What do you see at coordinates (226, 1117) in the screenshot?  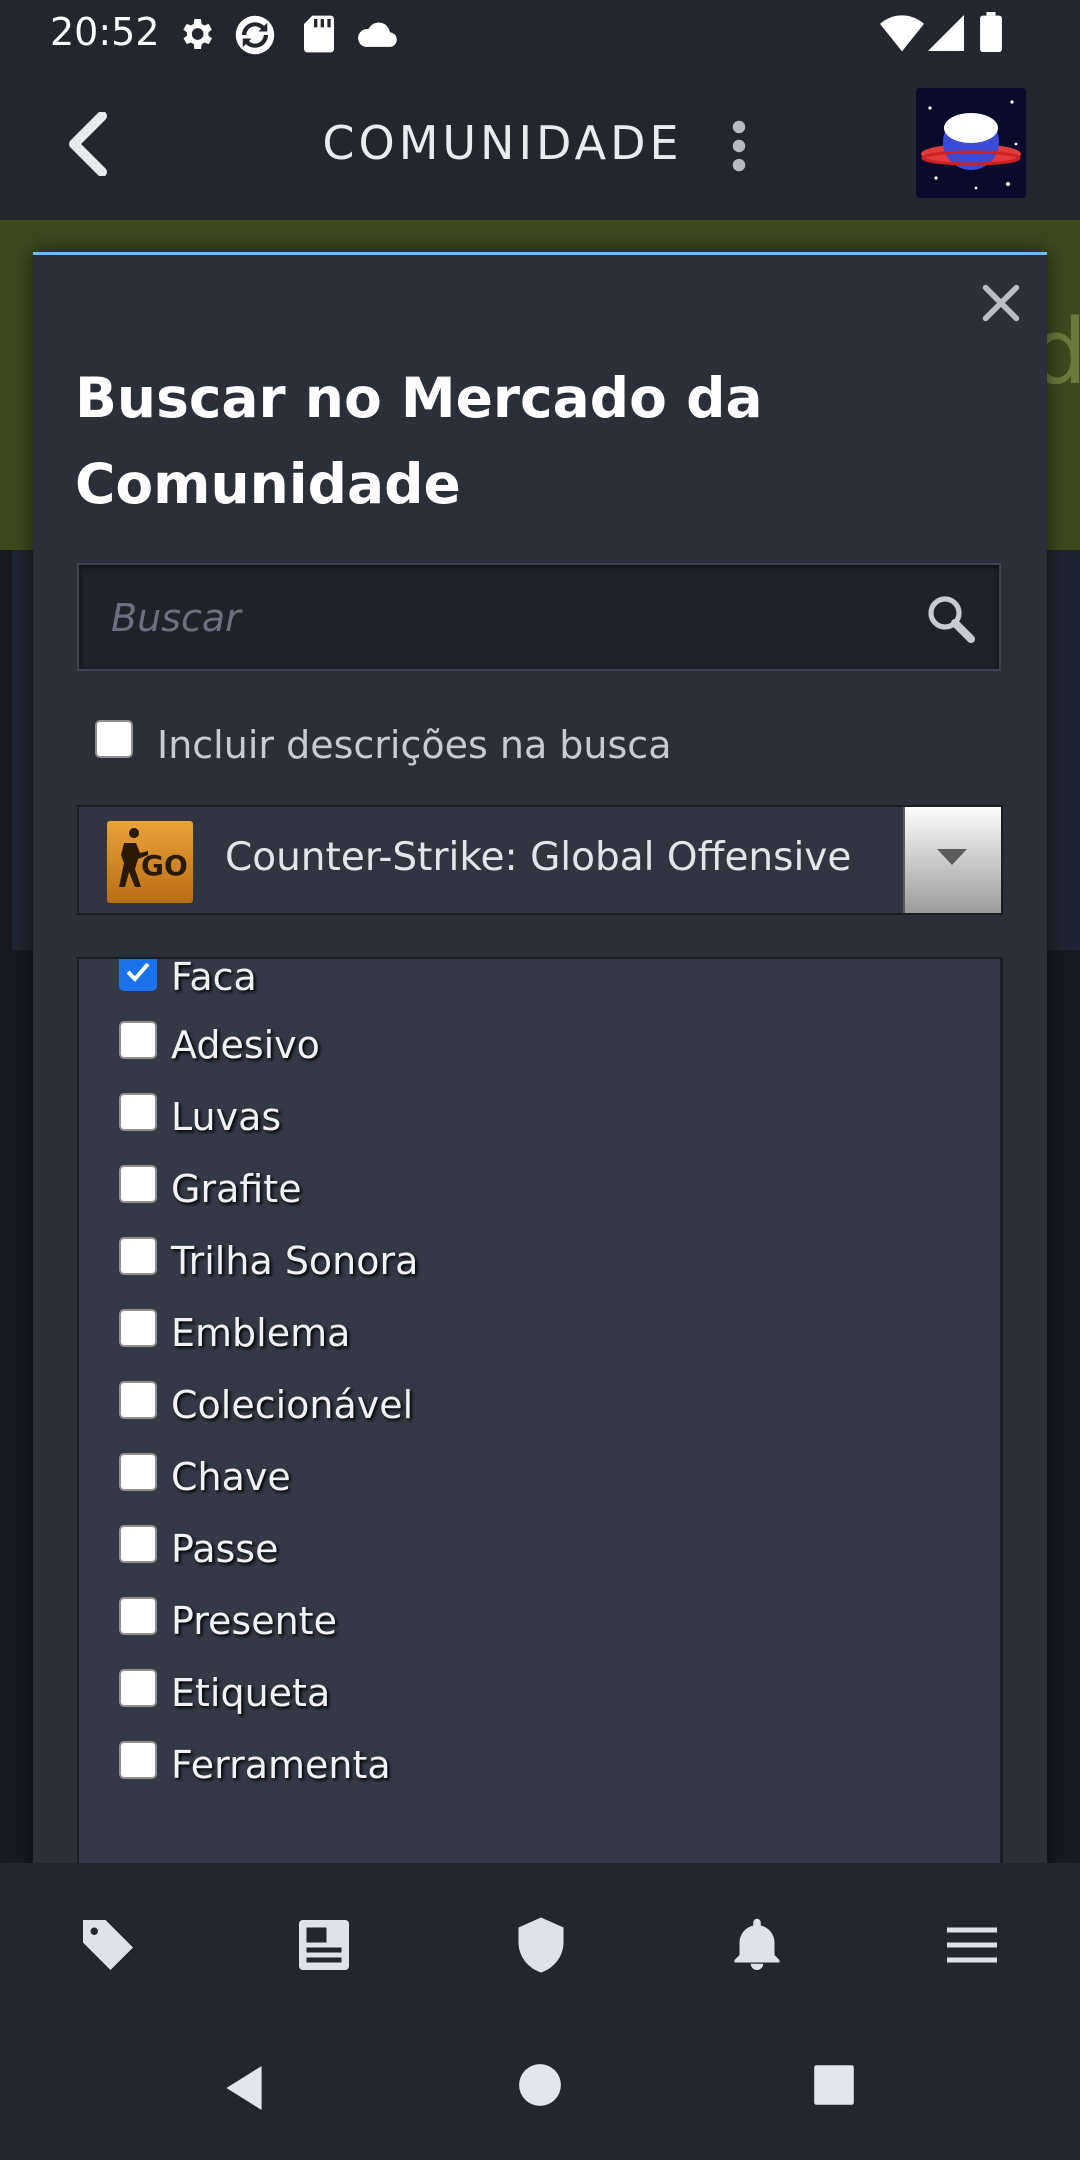 I see `type-label: Luvas` at bounding box center [226, 1117].